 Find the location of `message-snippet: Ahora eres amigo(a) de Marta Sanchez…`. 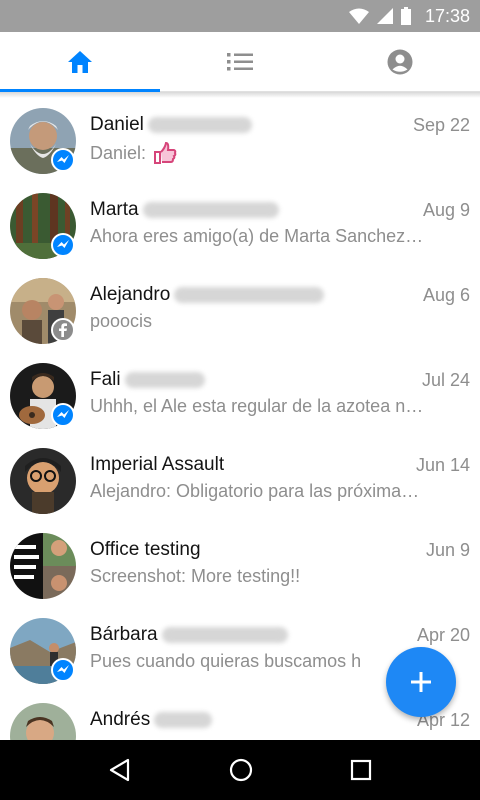

message-snippet: Ahora eres amigo(a) de Marta Sanchez… is located at coordinates (257, 236).